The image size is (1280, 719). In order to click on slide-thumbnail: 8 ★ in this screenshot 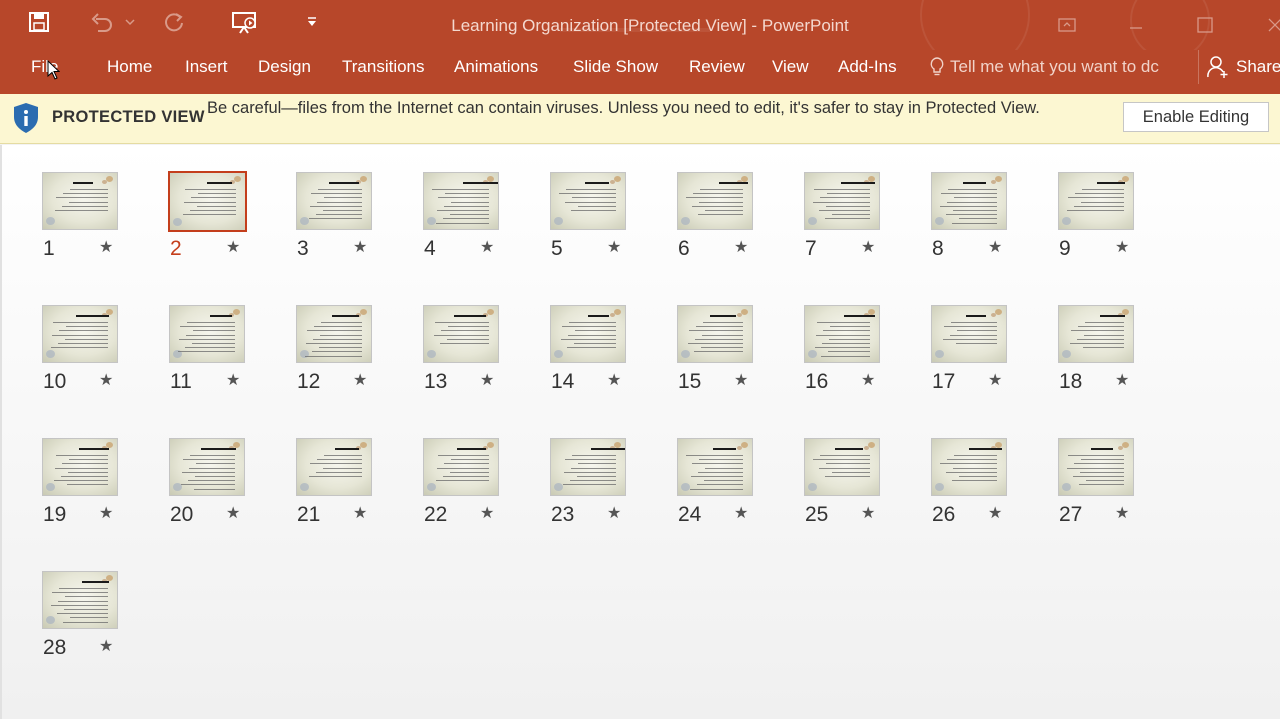, I will do `click(976, 216)`.